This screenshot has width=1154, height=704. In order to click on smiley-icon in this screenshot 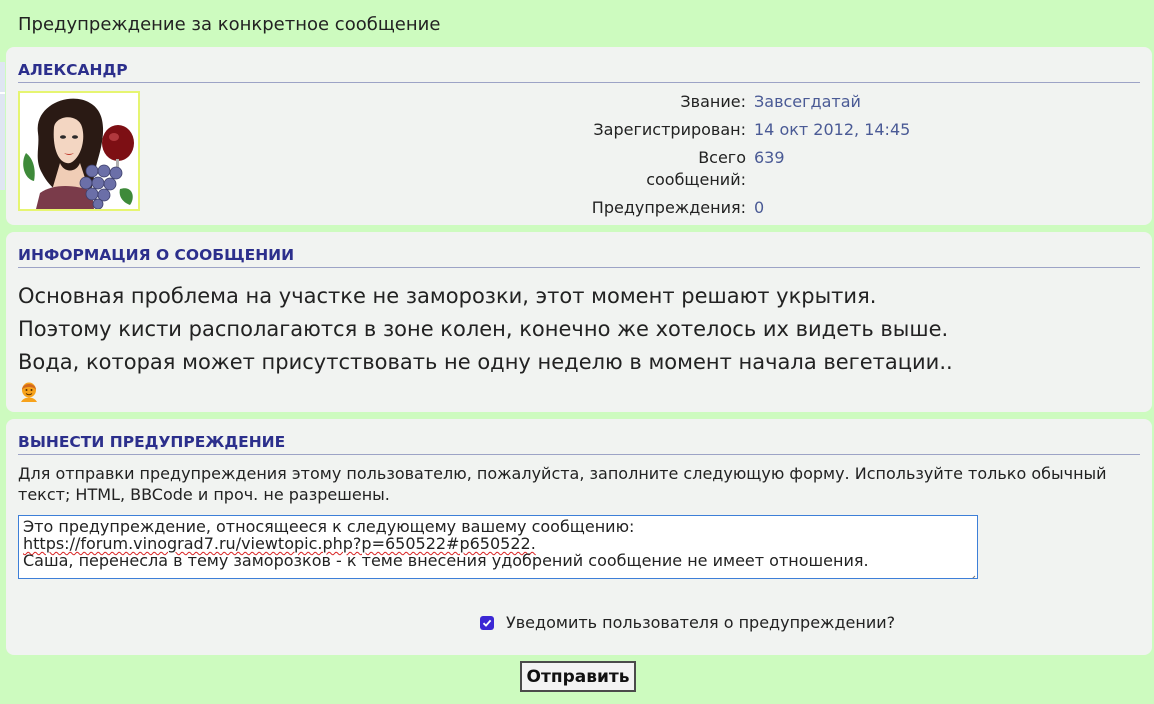, I will do `click(29, 392)`.